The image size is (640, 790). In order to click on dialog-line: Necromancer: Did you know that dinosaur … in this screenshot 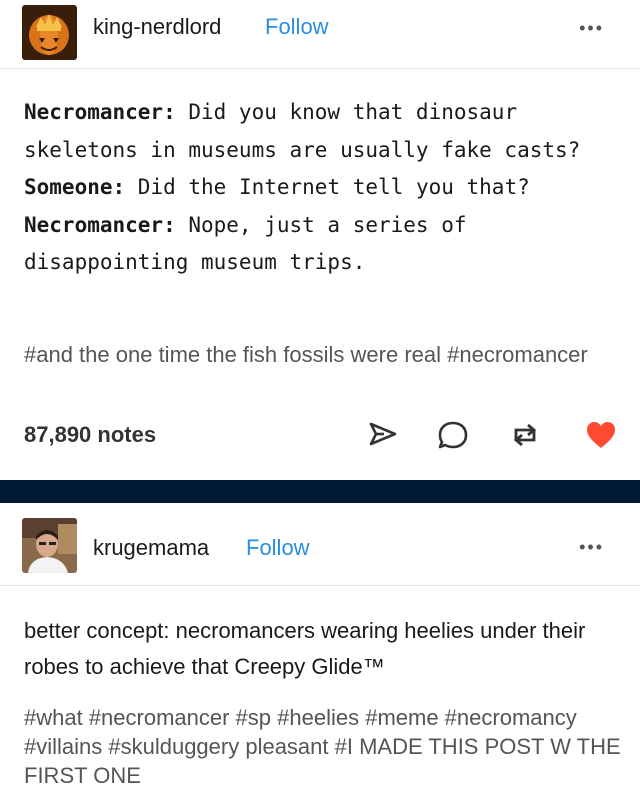, I will do `click(324, 131)`.